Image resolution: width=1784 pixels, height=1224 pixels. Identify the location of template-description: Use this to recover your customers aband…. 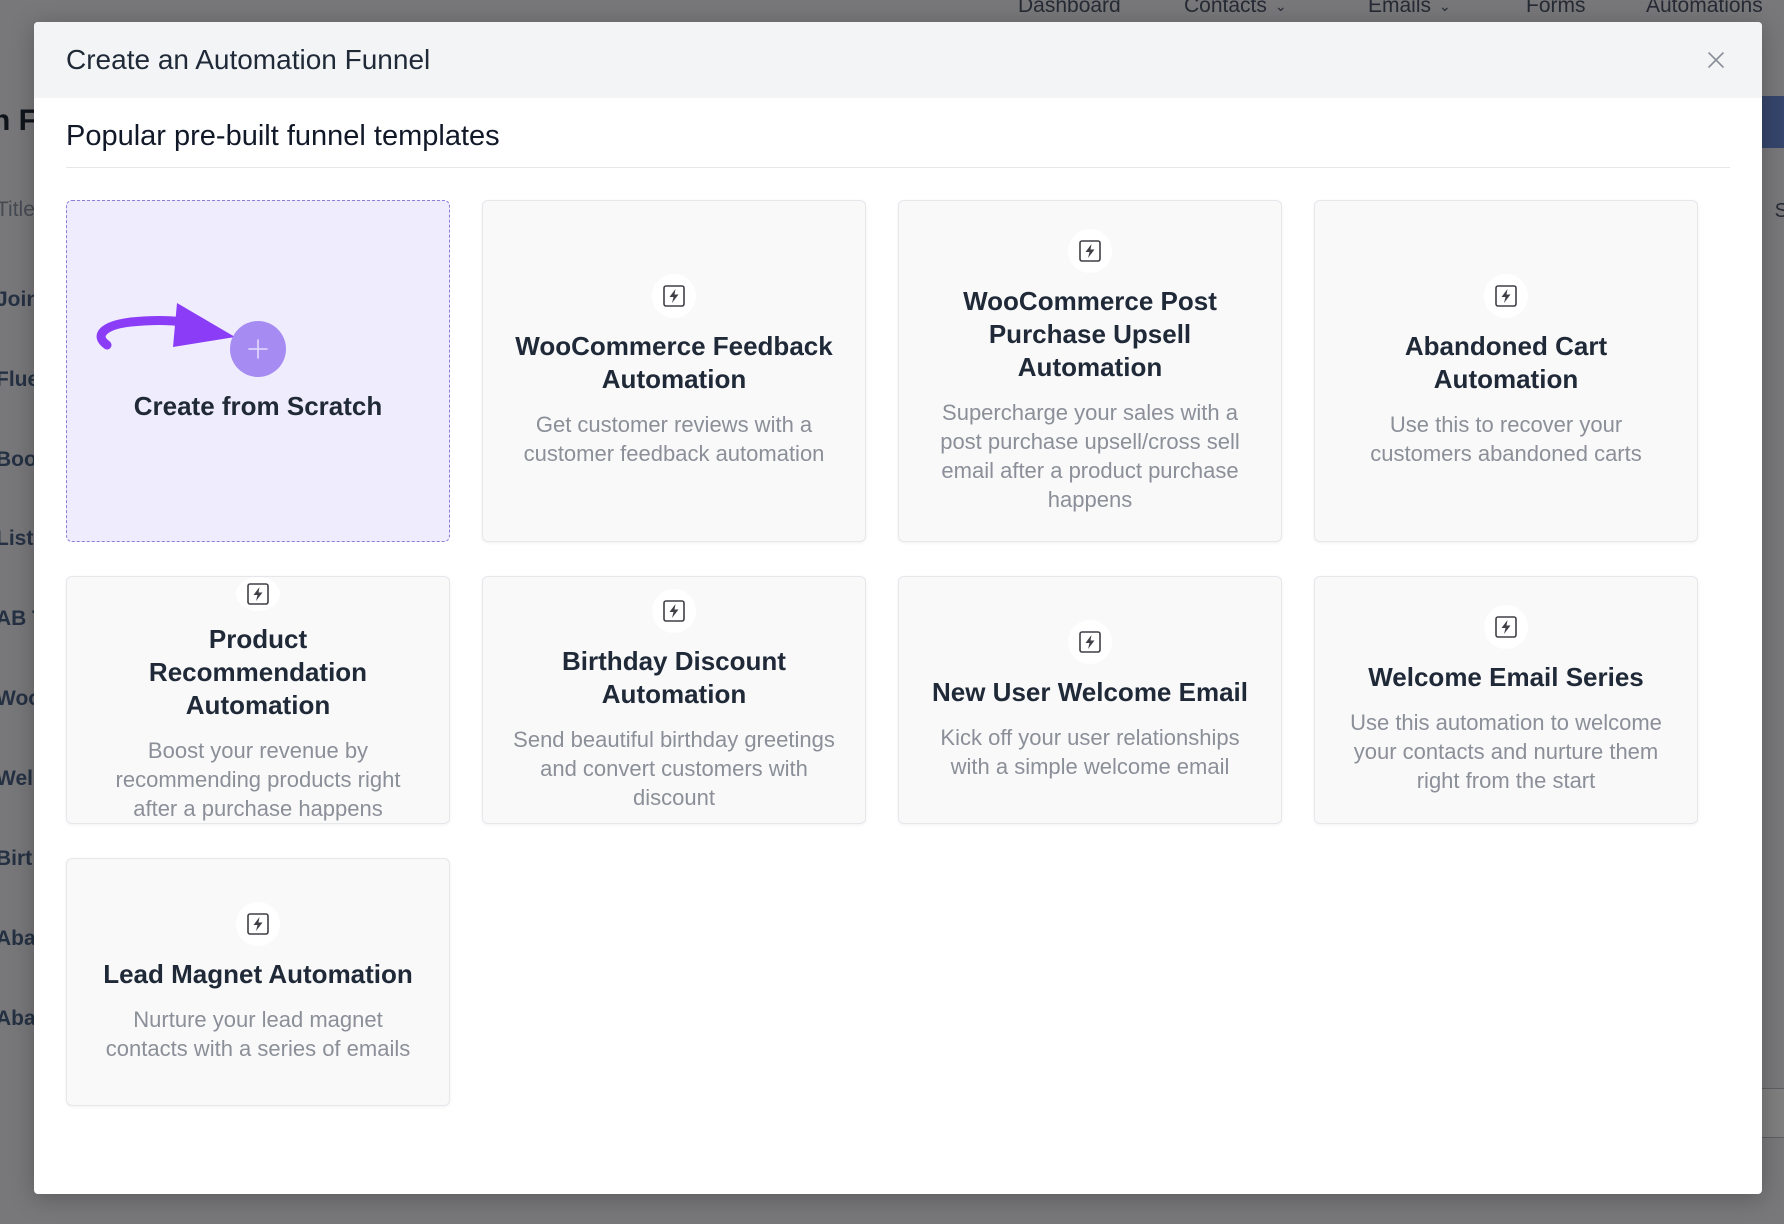
(1506, 439).